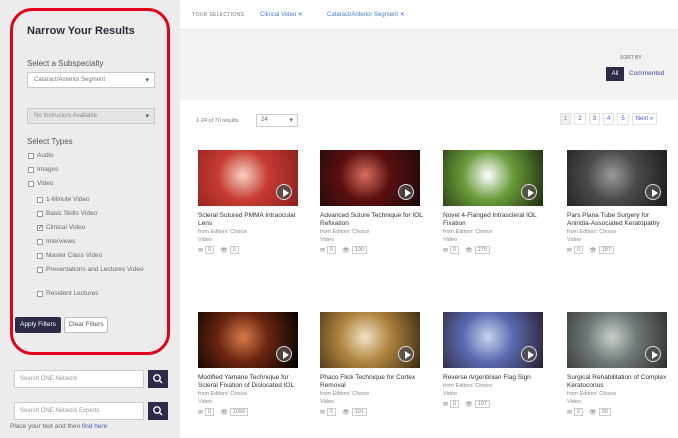 Image resolution: width=678 pixels, height=438 pixels. What do you see at coordinates (580, 119) in the screenshot?
I see `page-2: 2` at bounding box center [580, 119].